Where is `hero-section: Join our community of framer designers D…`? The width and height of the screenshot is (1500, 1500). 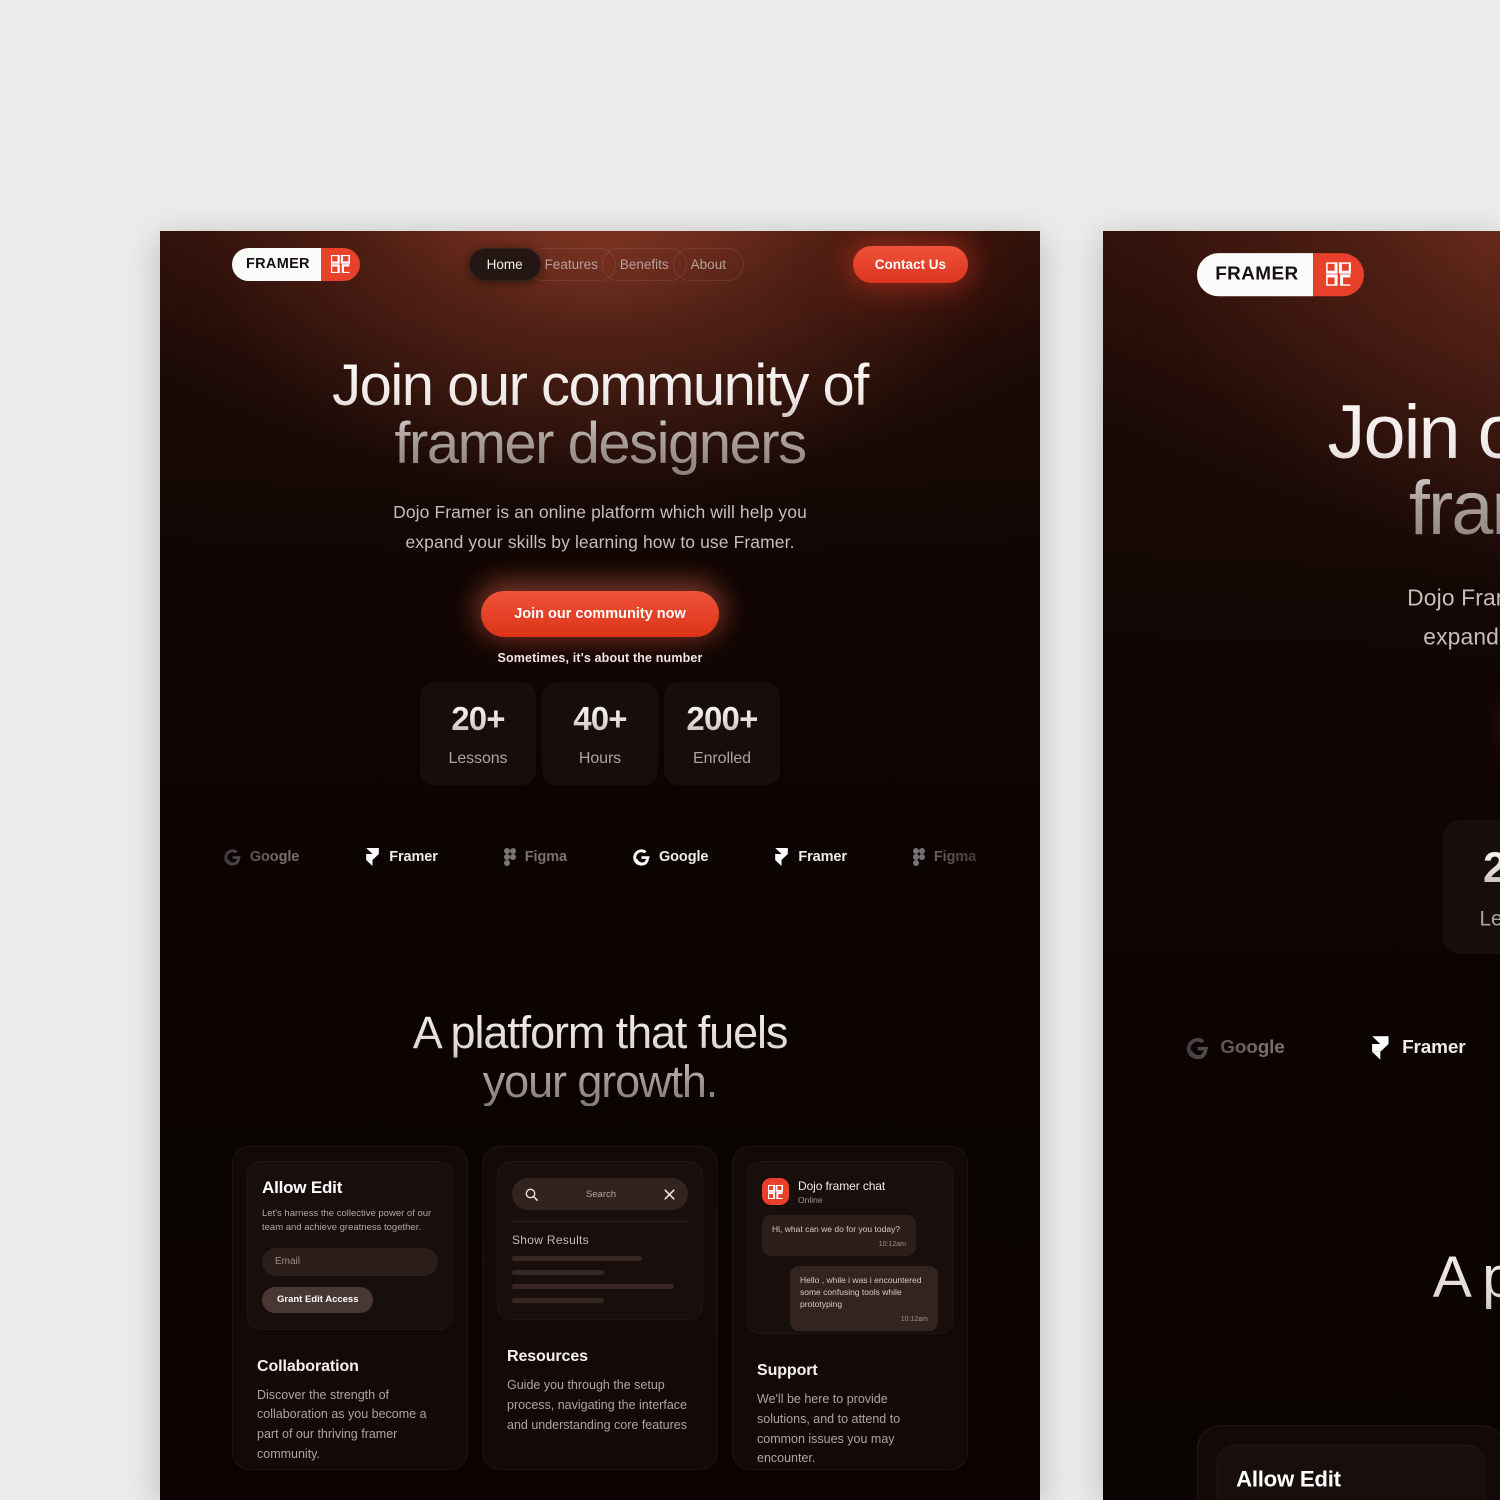 hero-section: Join our community of framer designers D… is located at coordinates (600, 494).